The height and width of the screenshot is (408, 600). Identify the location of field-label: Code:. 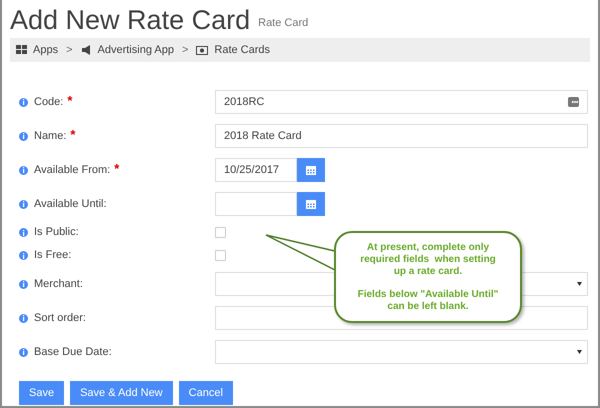
(49, 102).